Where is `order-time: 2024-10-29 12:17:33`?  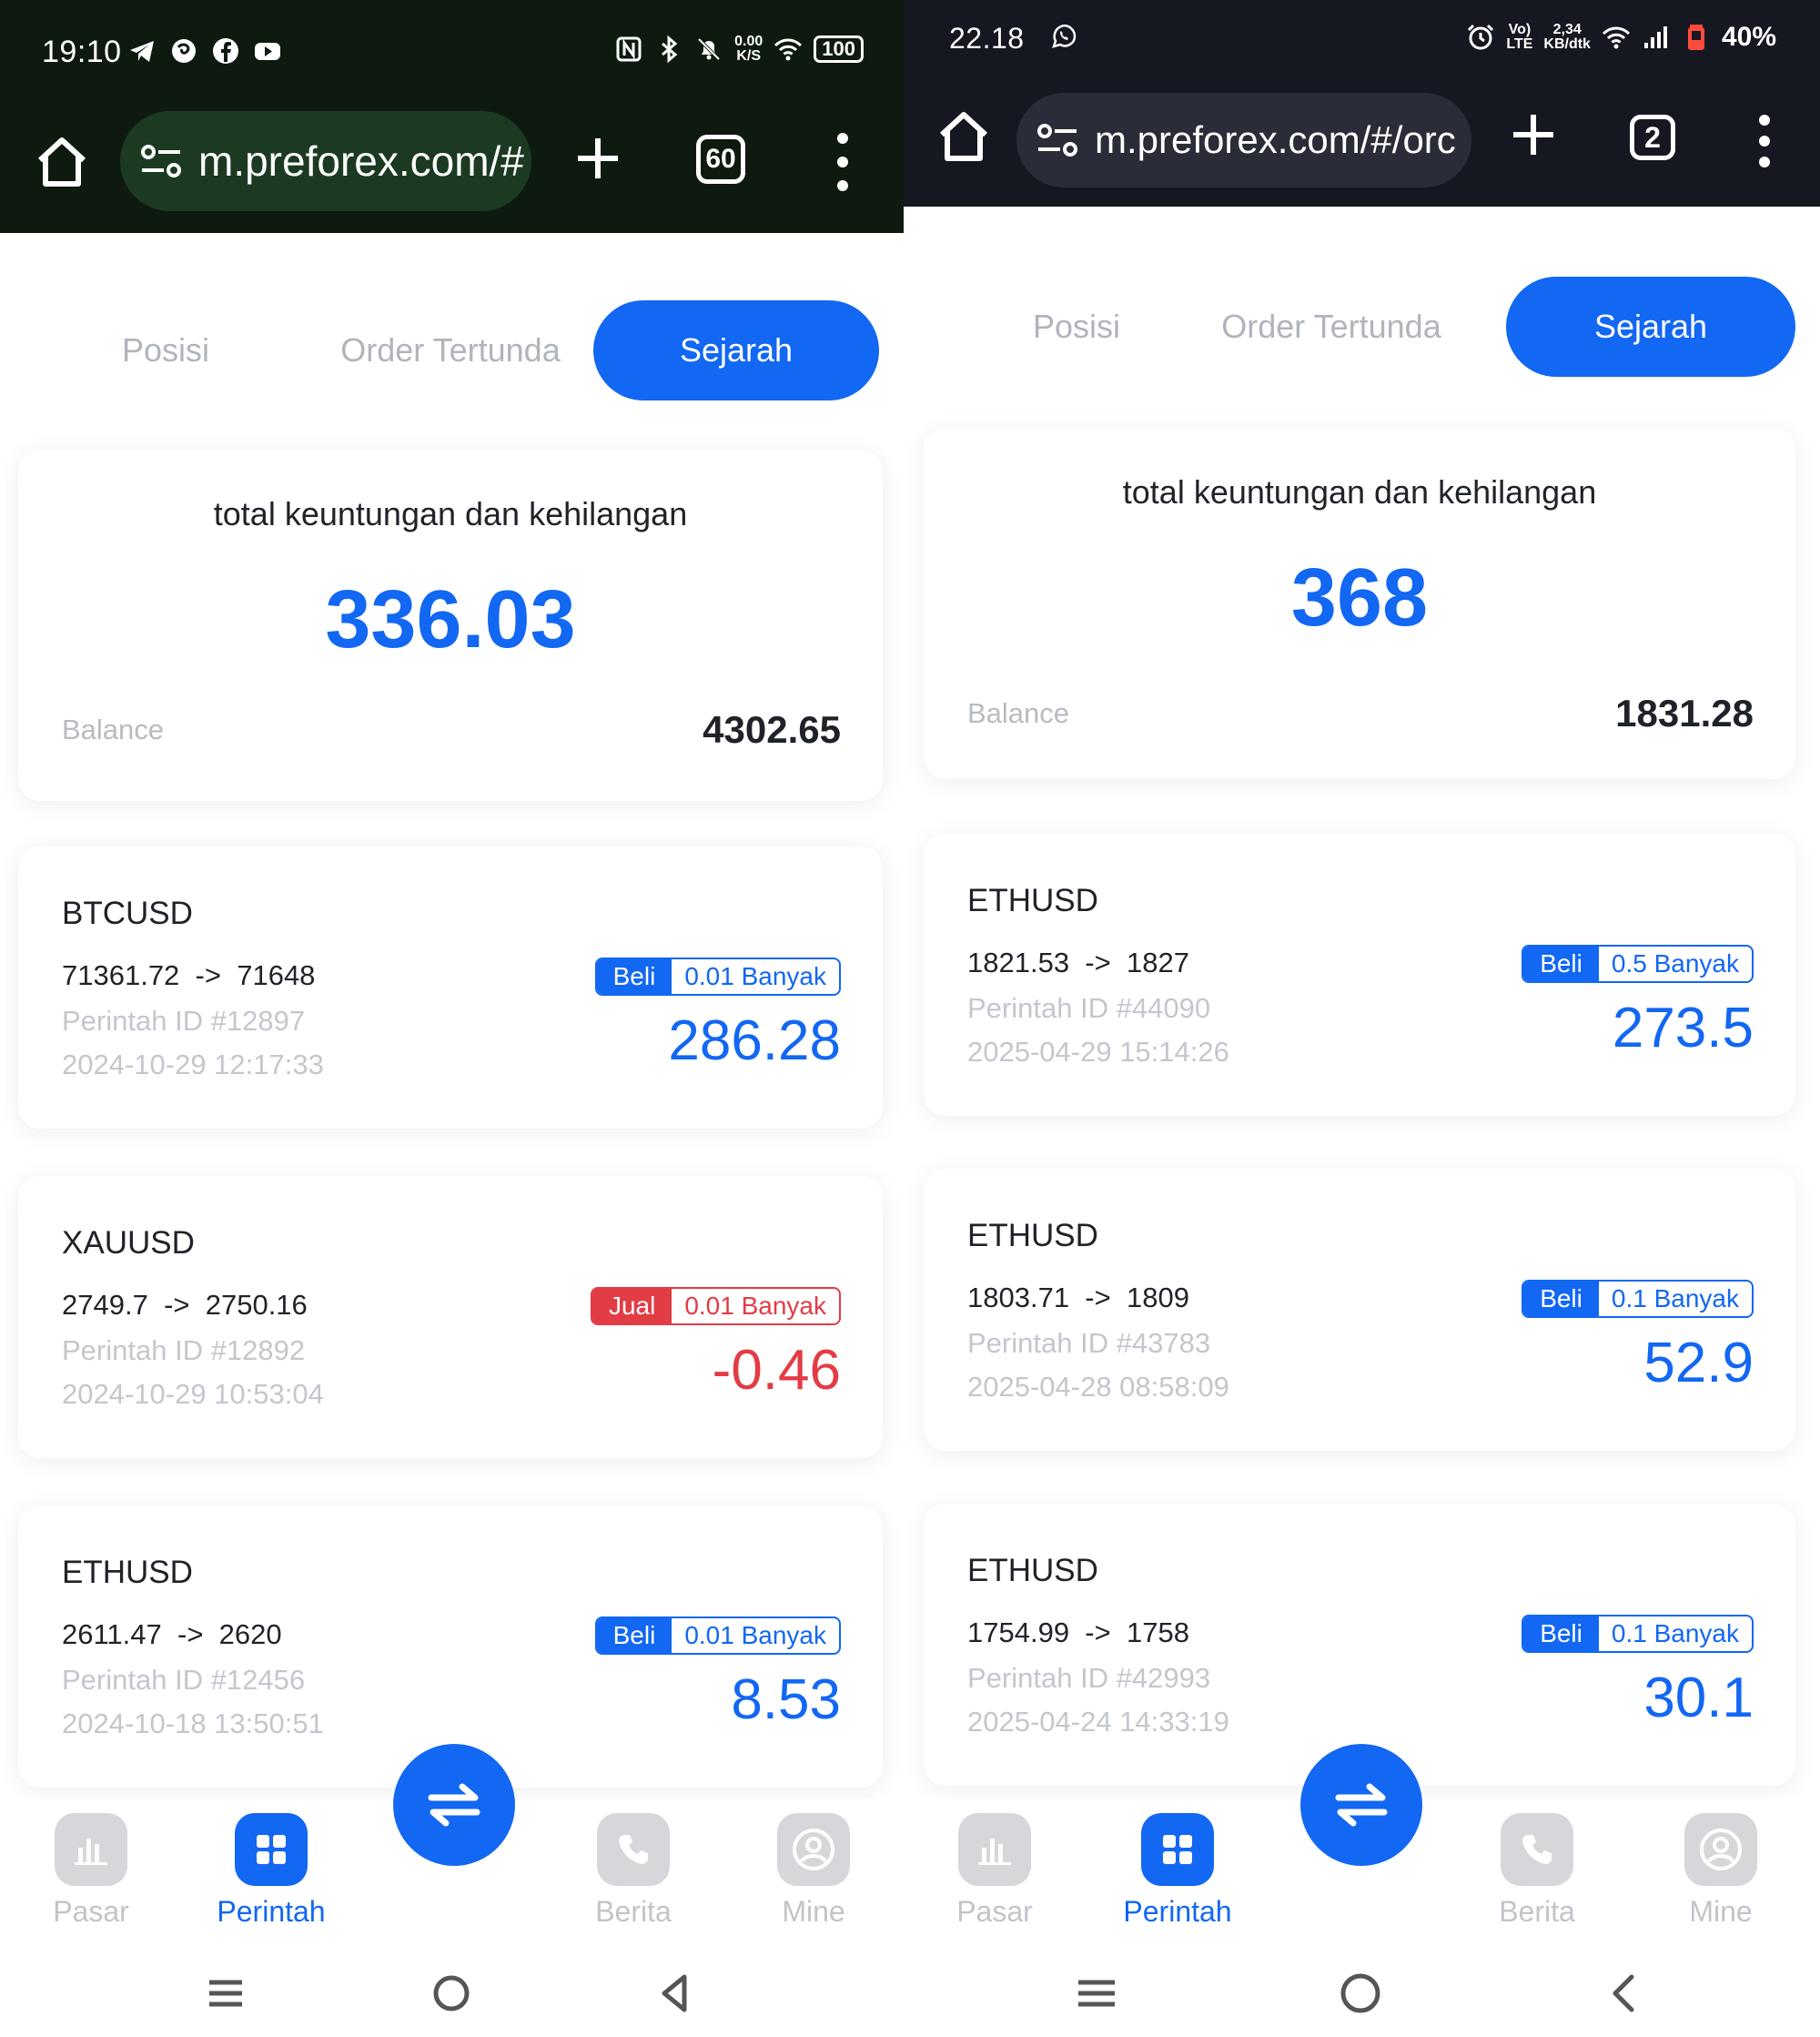 order-time: 2024-10-29 12:17:33 is located at coordinates (193, 1065).